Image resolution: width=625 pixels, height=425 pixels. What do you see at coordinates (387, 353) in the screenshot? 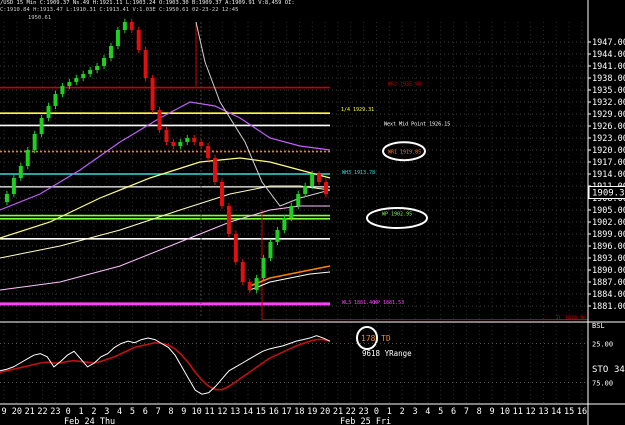
I see `range-text: 9618 YRange` at bounding box center [387, 353].